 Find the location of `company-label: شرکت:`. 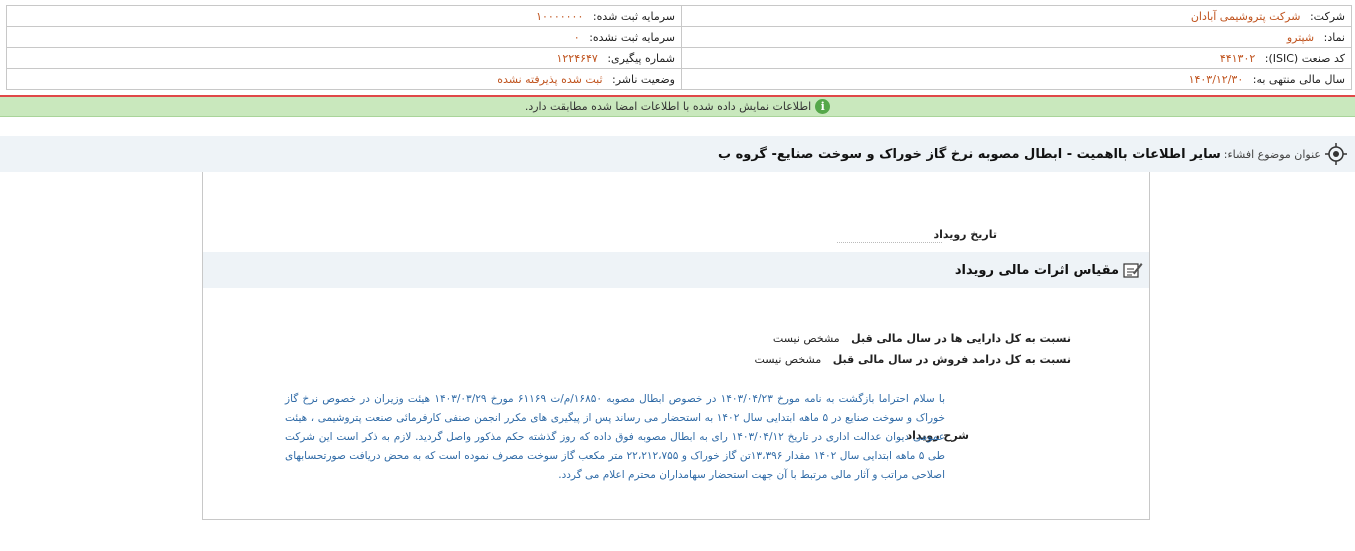

company-label: شرکت: is located at coordinates (1327, 16).